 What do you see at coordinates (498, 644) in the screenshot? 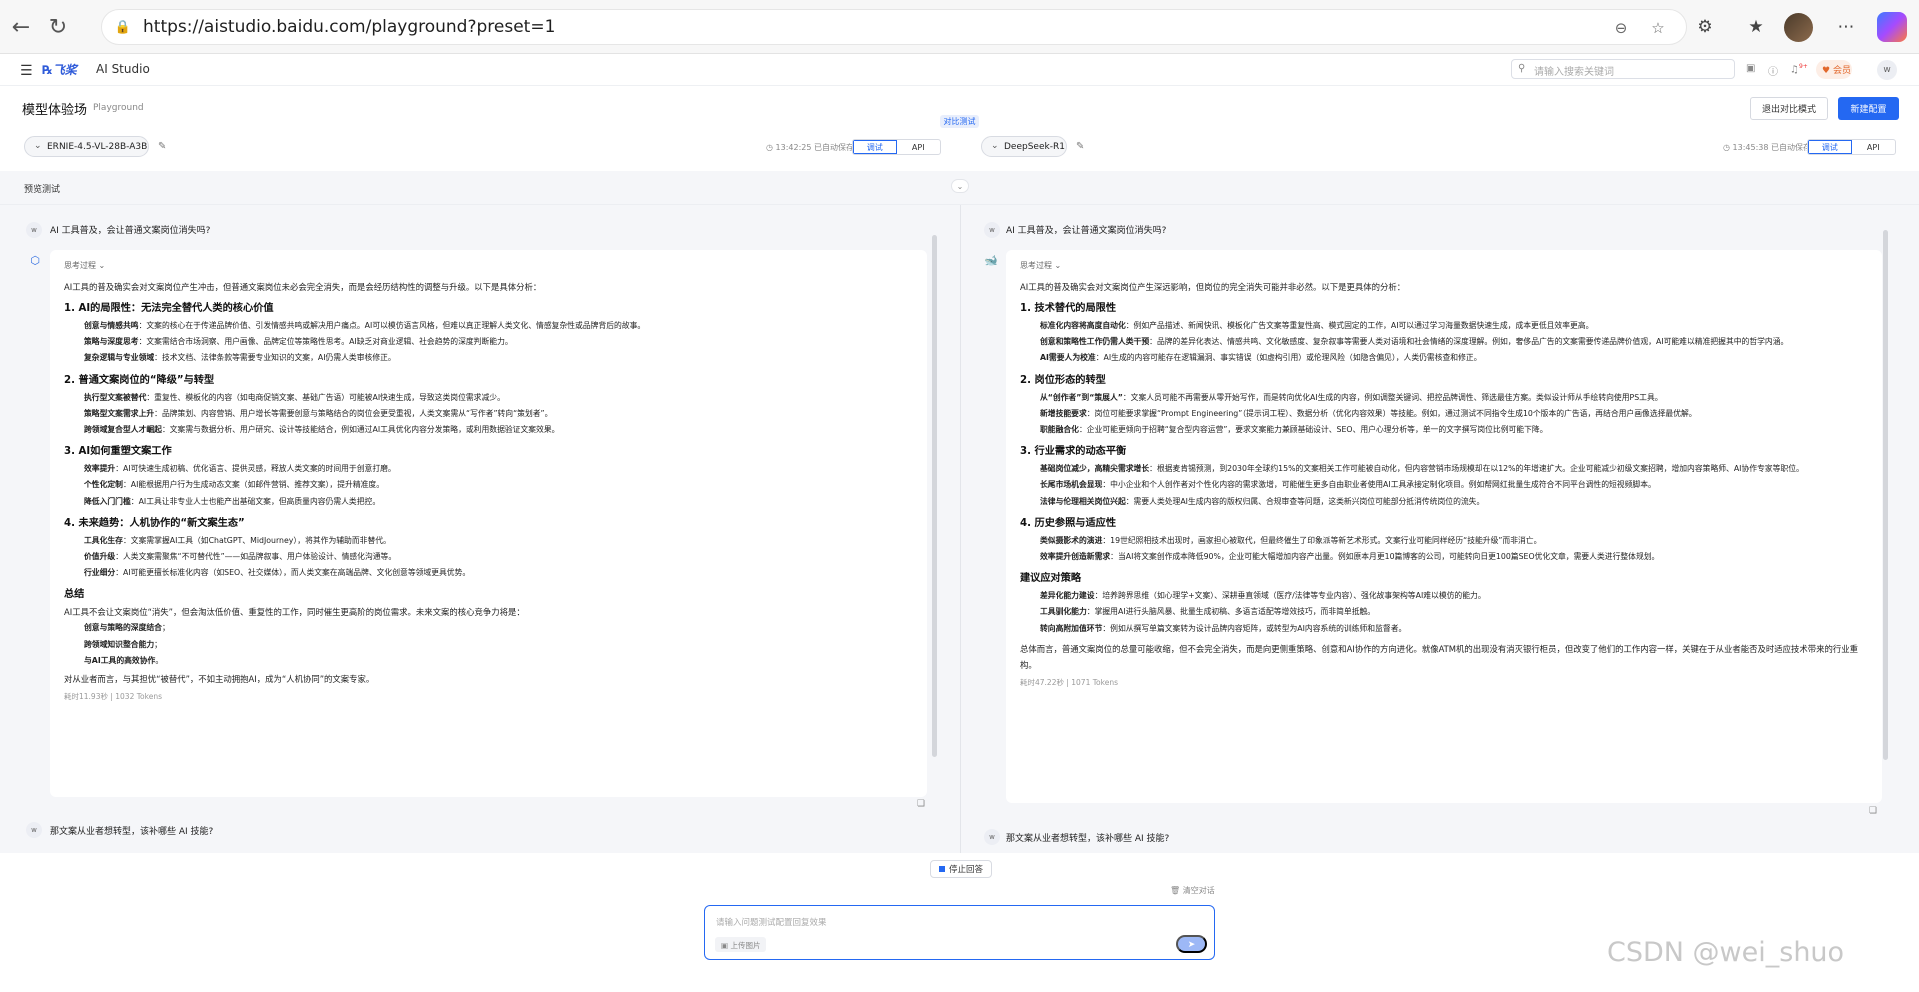
I see `summary-list: 创意与策略的深度结合；跨领域知识整合能力；与AI工具的高效协作。` at bounding box center [498, 644].